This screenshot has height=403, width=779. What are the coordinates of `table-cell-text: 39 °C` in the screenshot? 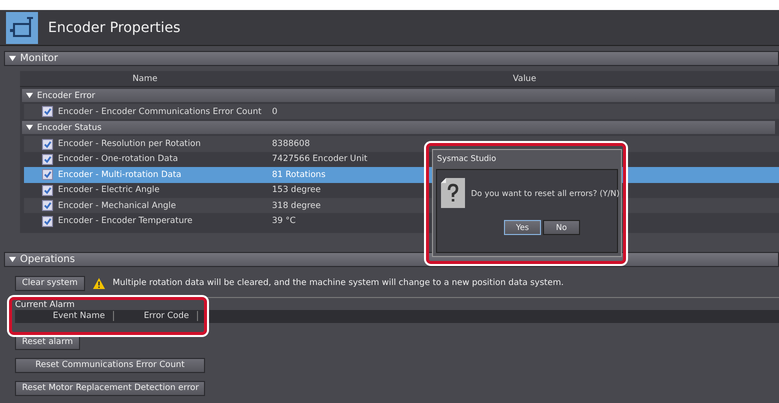 It's located at (284, 221).